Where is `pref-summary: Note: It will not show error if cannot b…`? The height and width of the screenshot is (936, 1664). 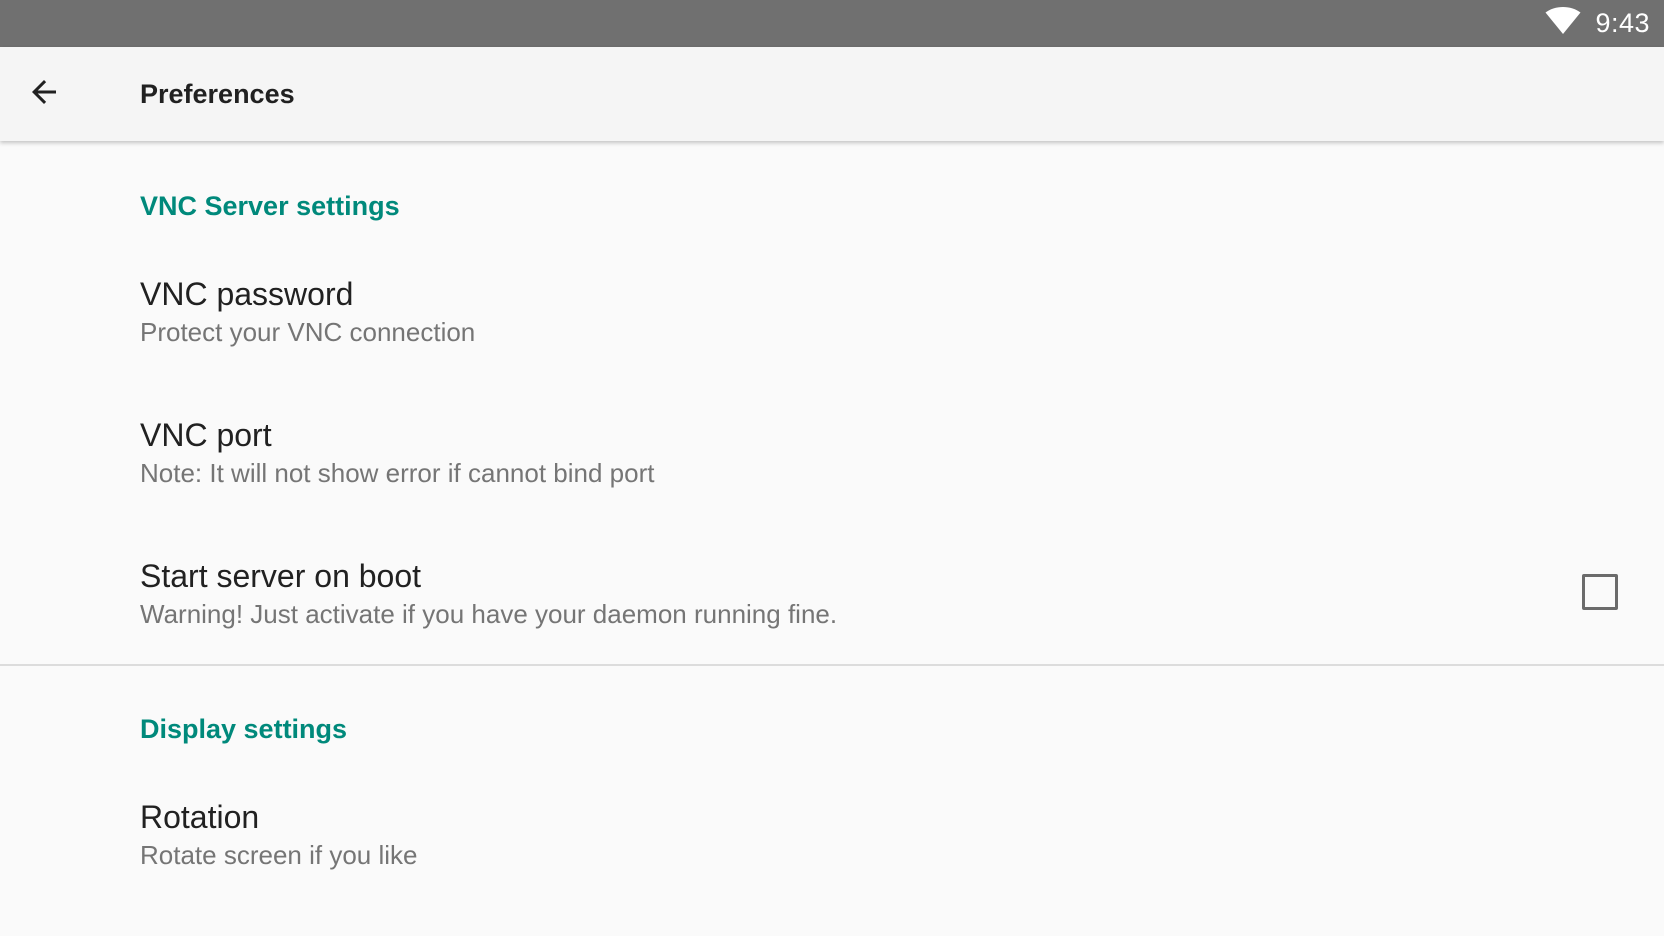
pref-summary: Note: It will not show error if cannot b… is located at coordinates (397, 473).